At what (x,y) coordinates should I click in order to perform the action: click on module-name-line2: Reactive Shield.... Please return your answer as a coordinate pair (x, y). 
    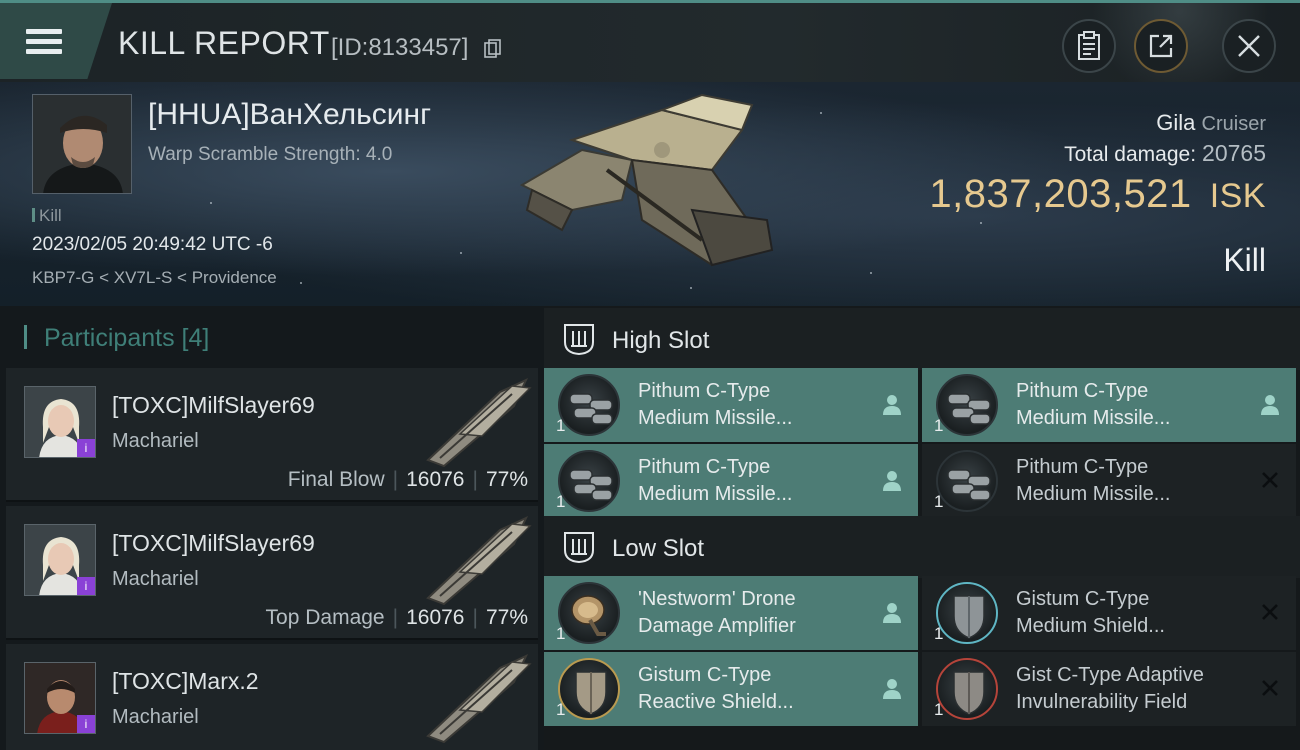
    Looking at the image, I should click on (716, 702).